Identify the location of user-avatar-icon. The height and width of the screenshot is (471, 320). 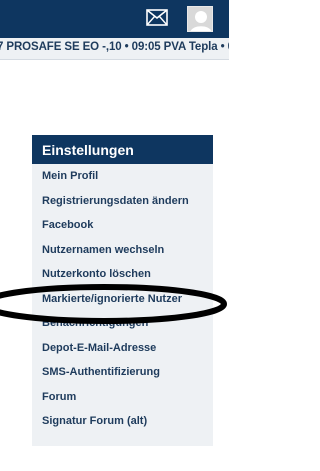
(200, 19).